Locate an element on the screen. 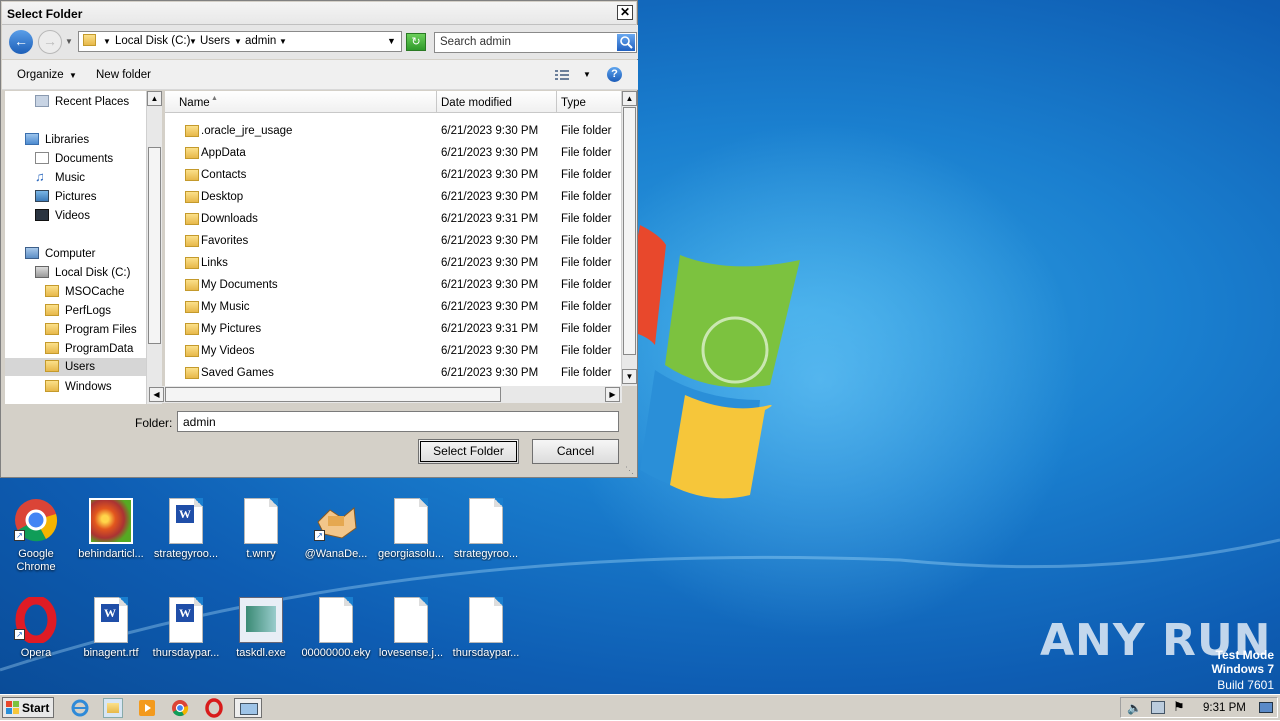  search-input: Search admin is located at coordinates (535, 42).